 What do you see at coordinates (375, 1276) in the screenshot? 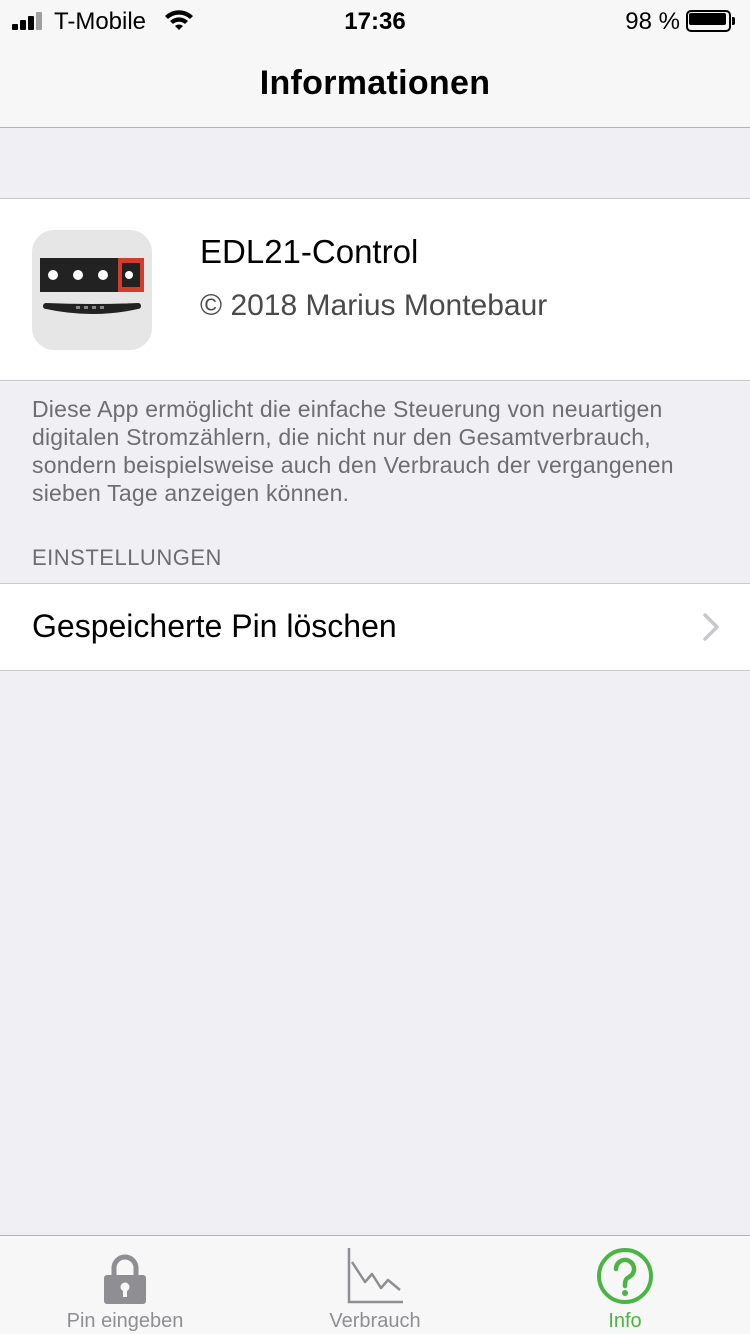
I see `chart-icon` at bounding box center [375, 1276].